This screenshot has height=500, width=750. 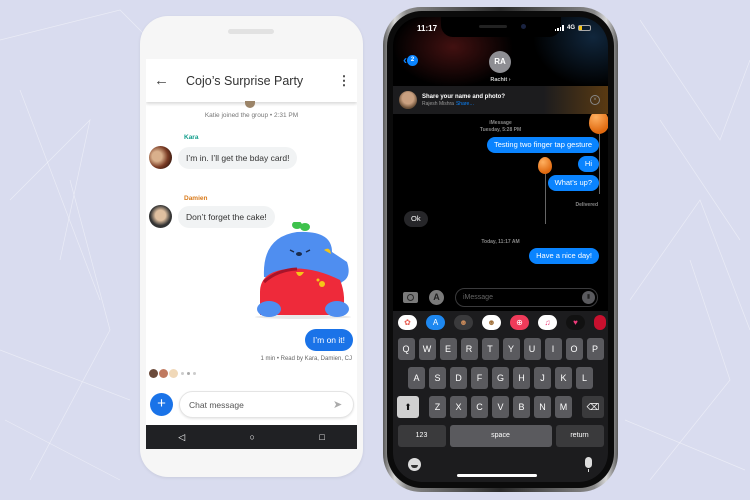 I want to click on more-apps-icon, so click(x=600, y=322).